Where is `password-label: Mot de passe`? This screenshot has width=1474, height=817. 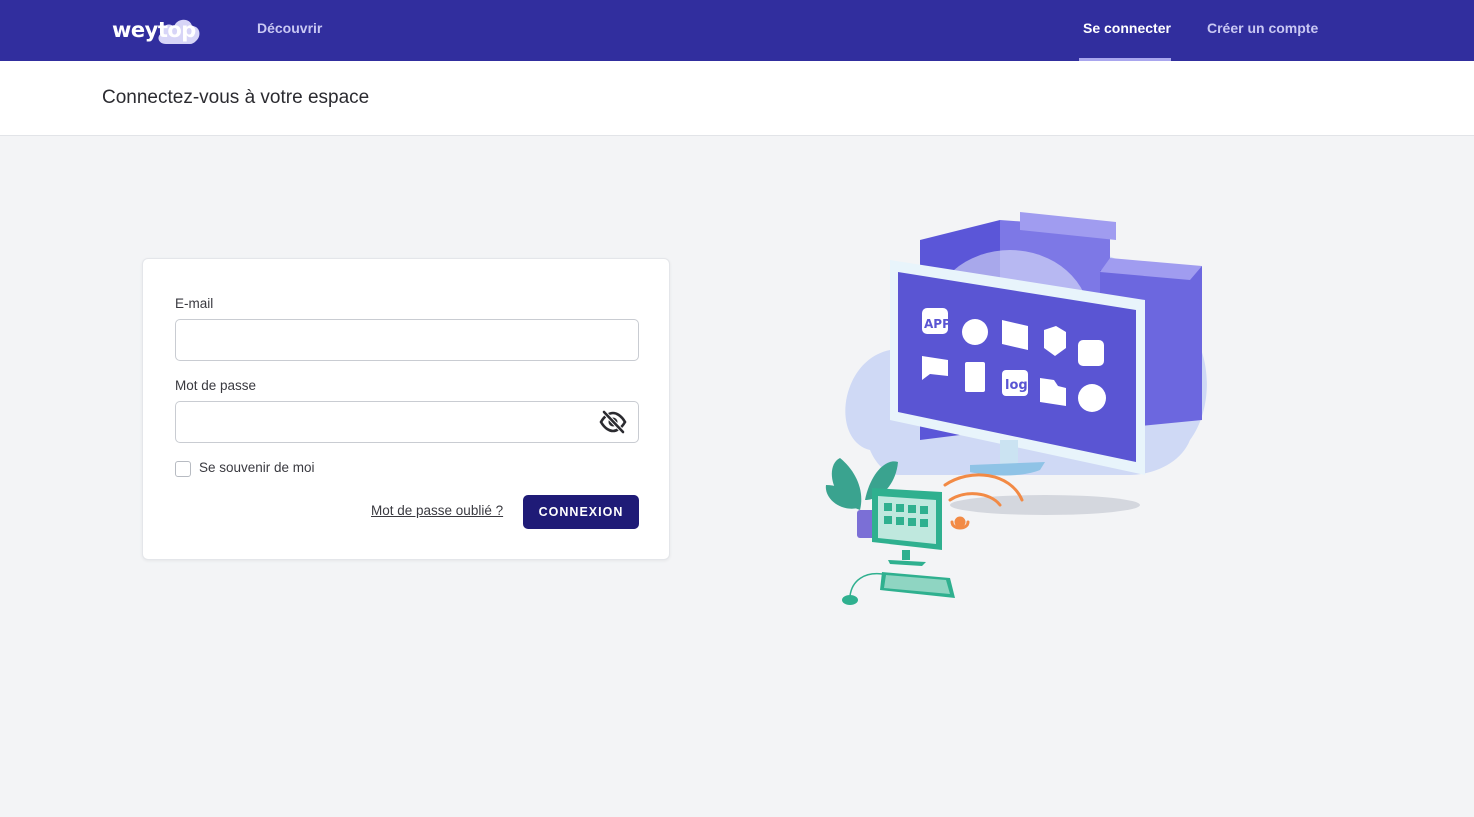
password-label: Mot de passe is located at coordinates (216, 385).